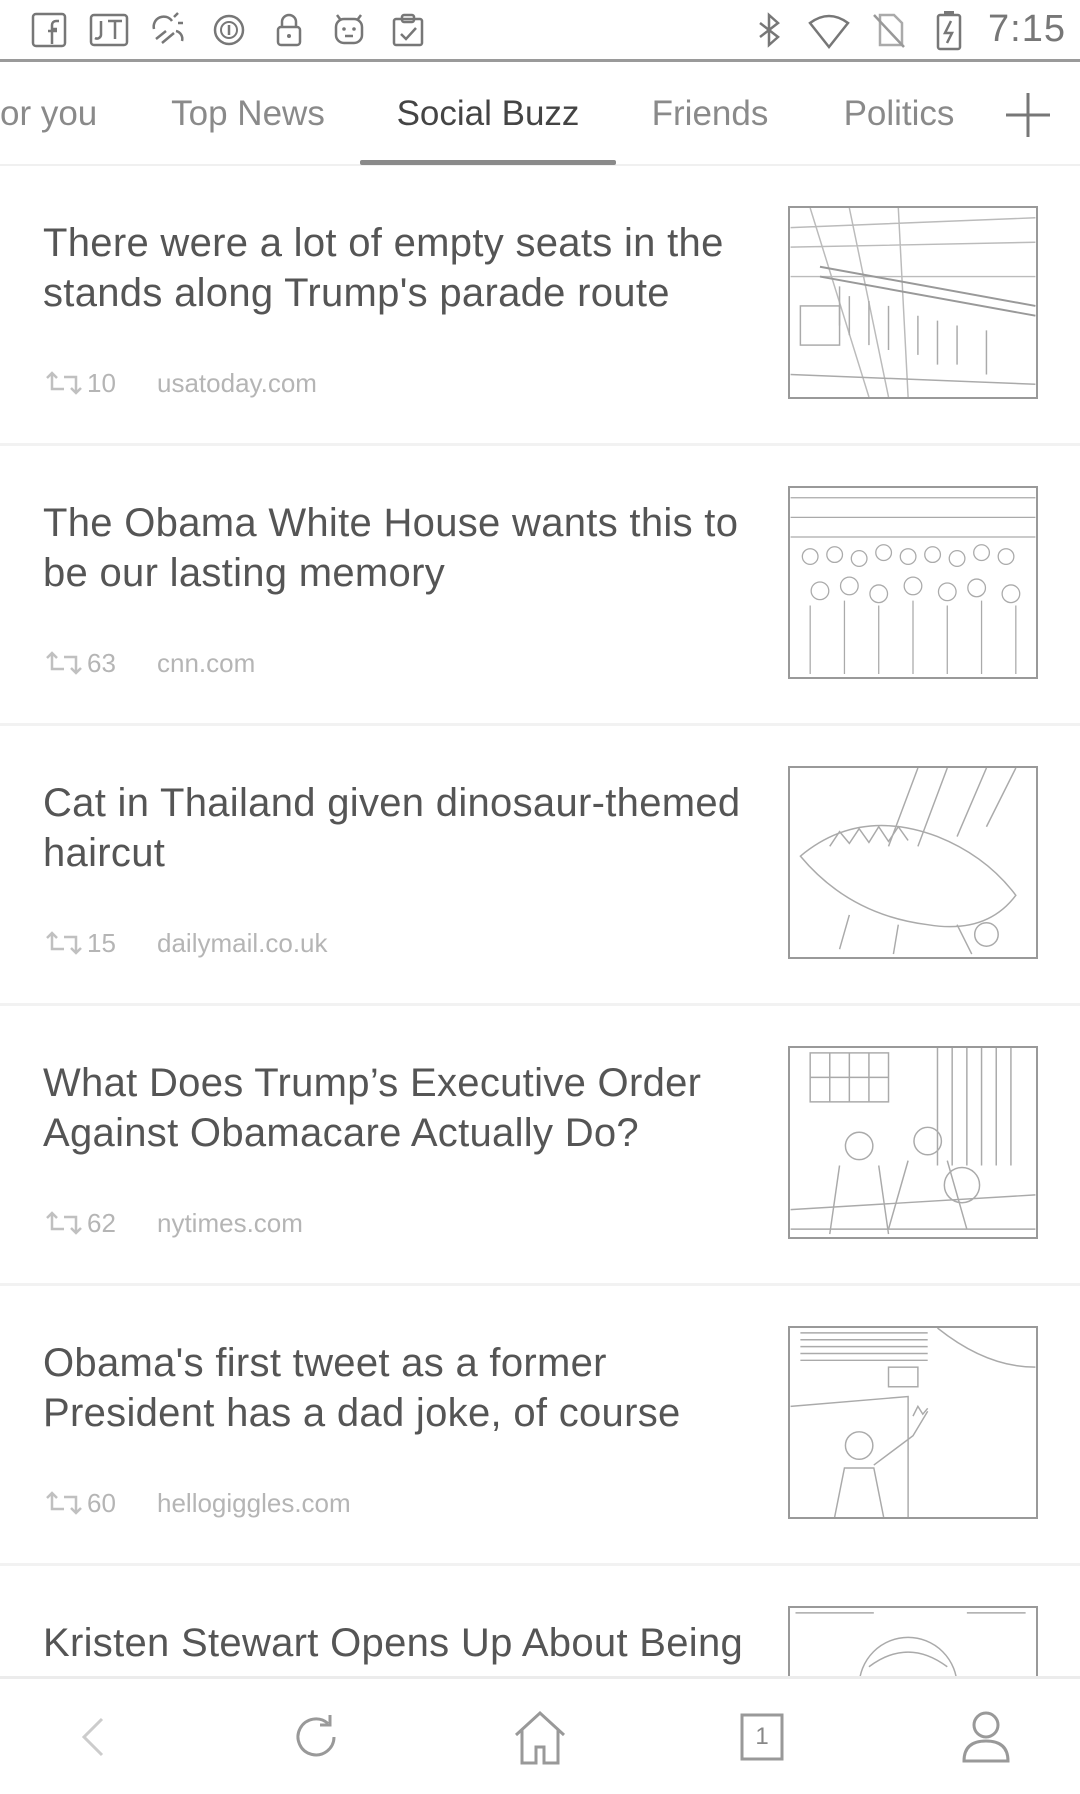 This screenshot has height=1794, width=1080. Describe the element at coordinates (540, 31) in the screenshot. I see `status-bar: 7:15` at that location.